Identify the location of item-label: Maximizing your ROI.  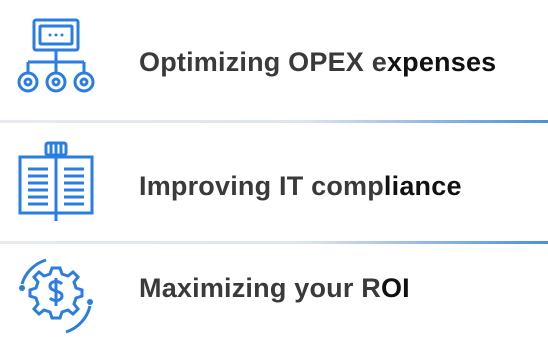
(274, 288).